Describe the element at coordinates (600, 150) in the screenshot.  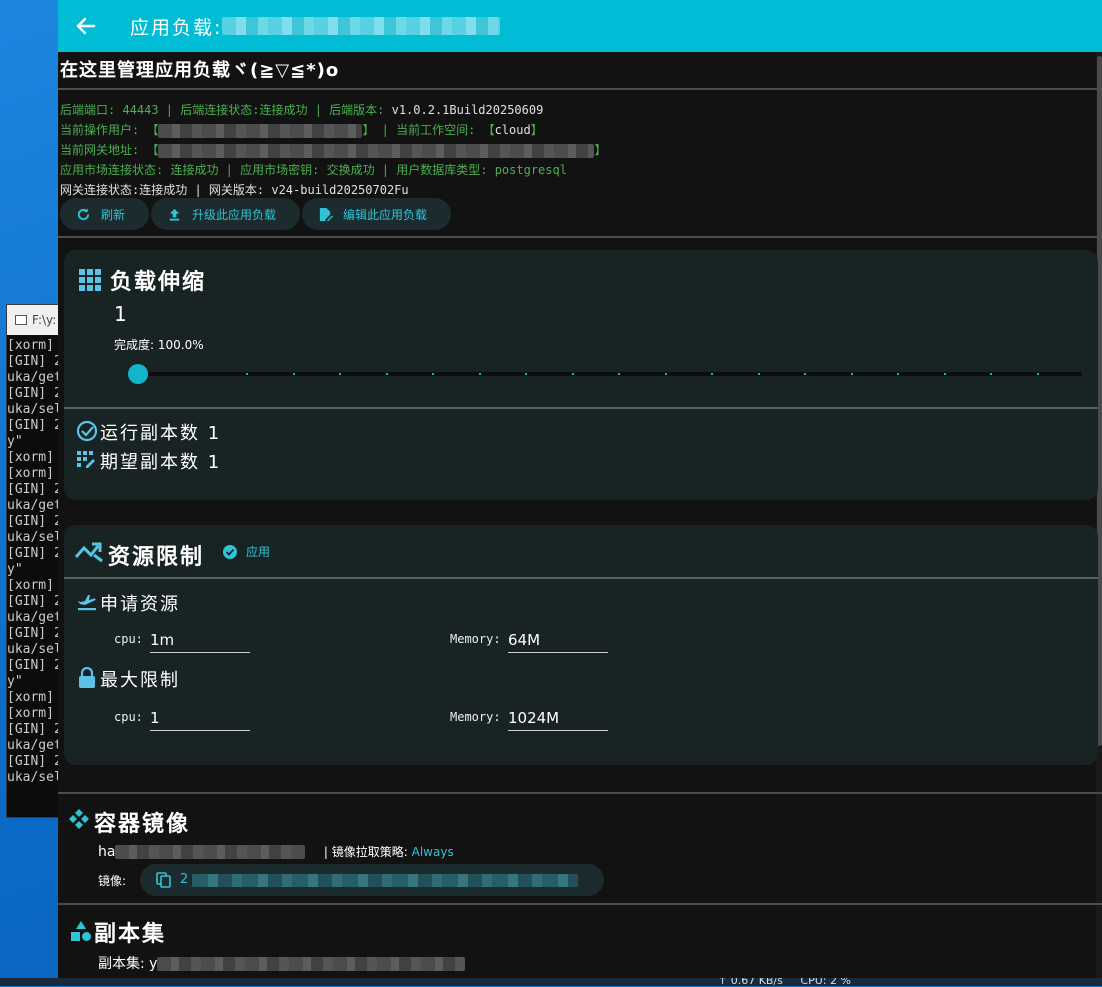
I see `gateway-address-bracket: 】` at that location.